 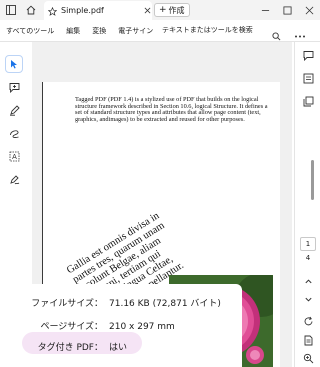 What do you see at coordinates (52, 10) in the screenshot?
I see `star-icon` at bounding box center [52, 10].